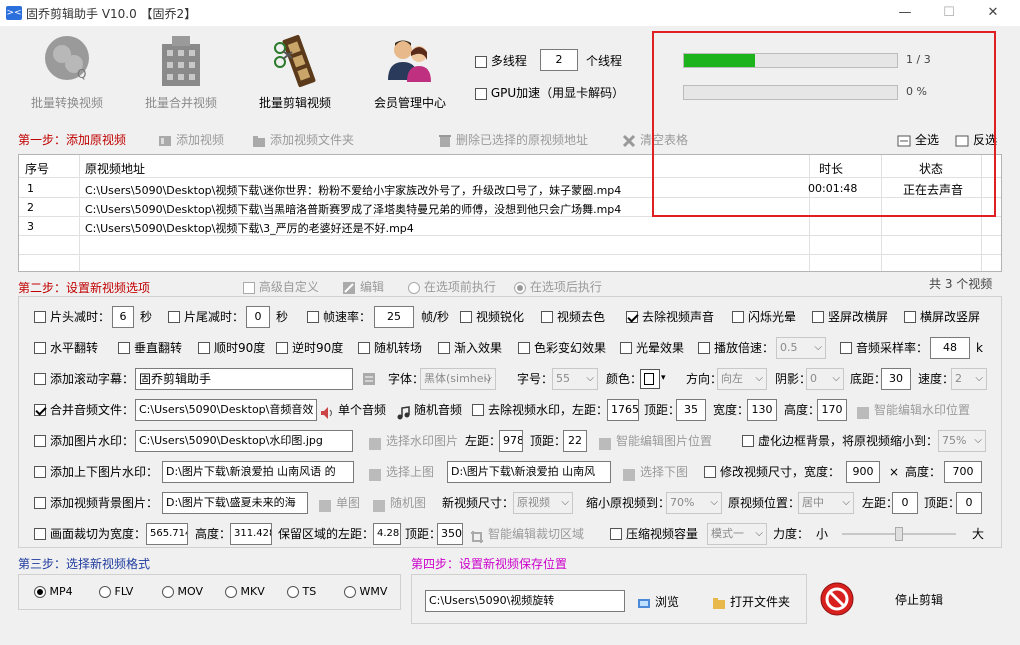 The image size is (1020, 645). What do you see at coordinates (339, 503) in the screenshot?
I see `single-image-button: 单图` at bounding box center [339, 503].